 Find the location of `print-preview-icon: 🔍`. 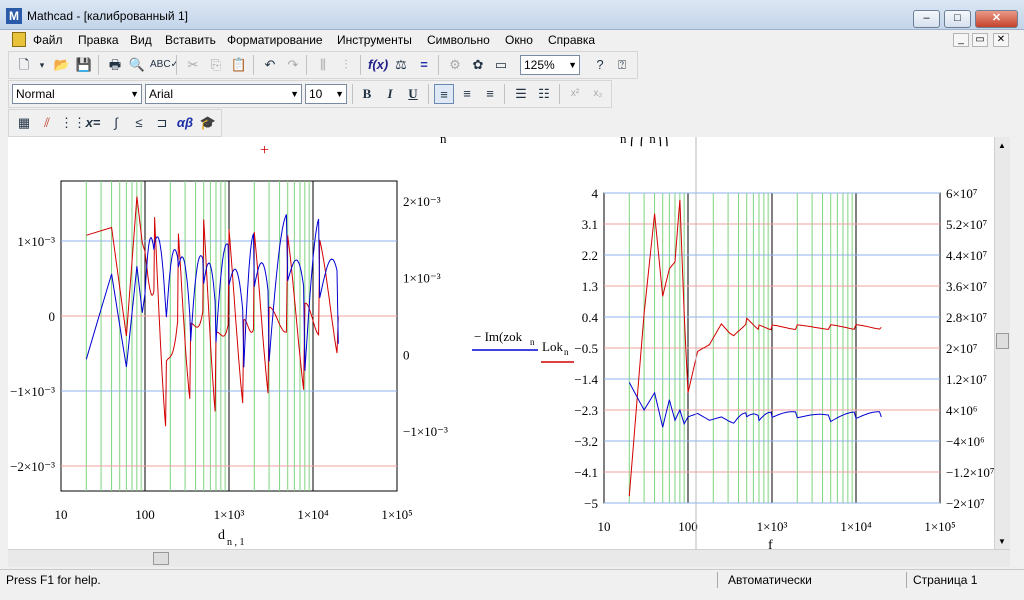

print-preview-icon: 🔍 is located at coordinates (137, 65).